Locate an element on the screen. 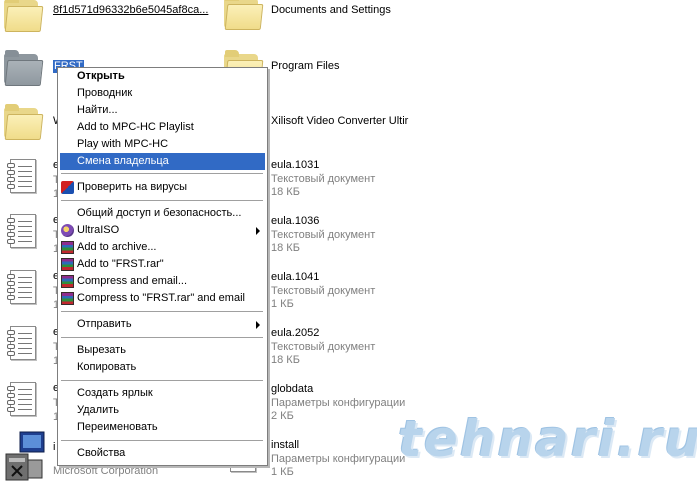 The height and width of the screenshot is (487, 697). install-size: 1 КБ is located at coordinates (282, 472).